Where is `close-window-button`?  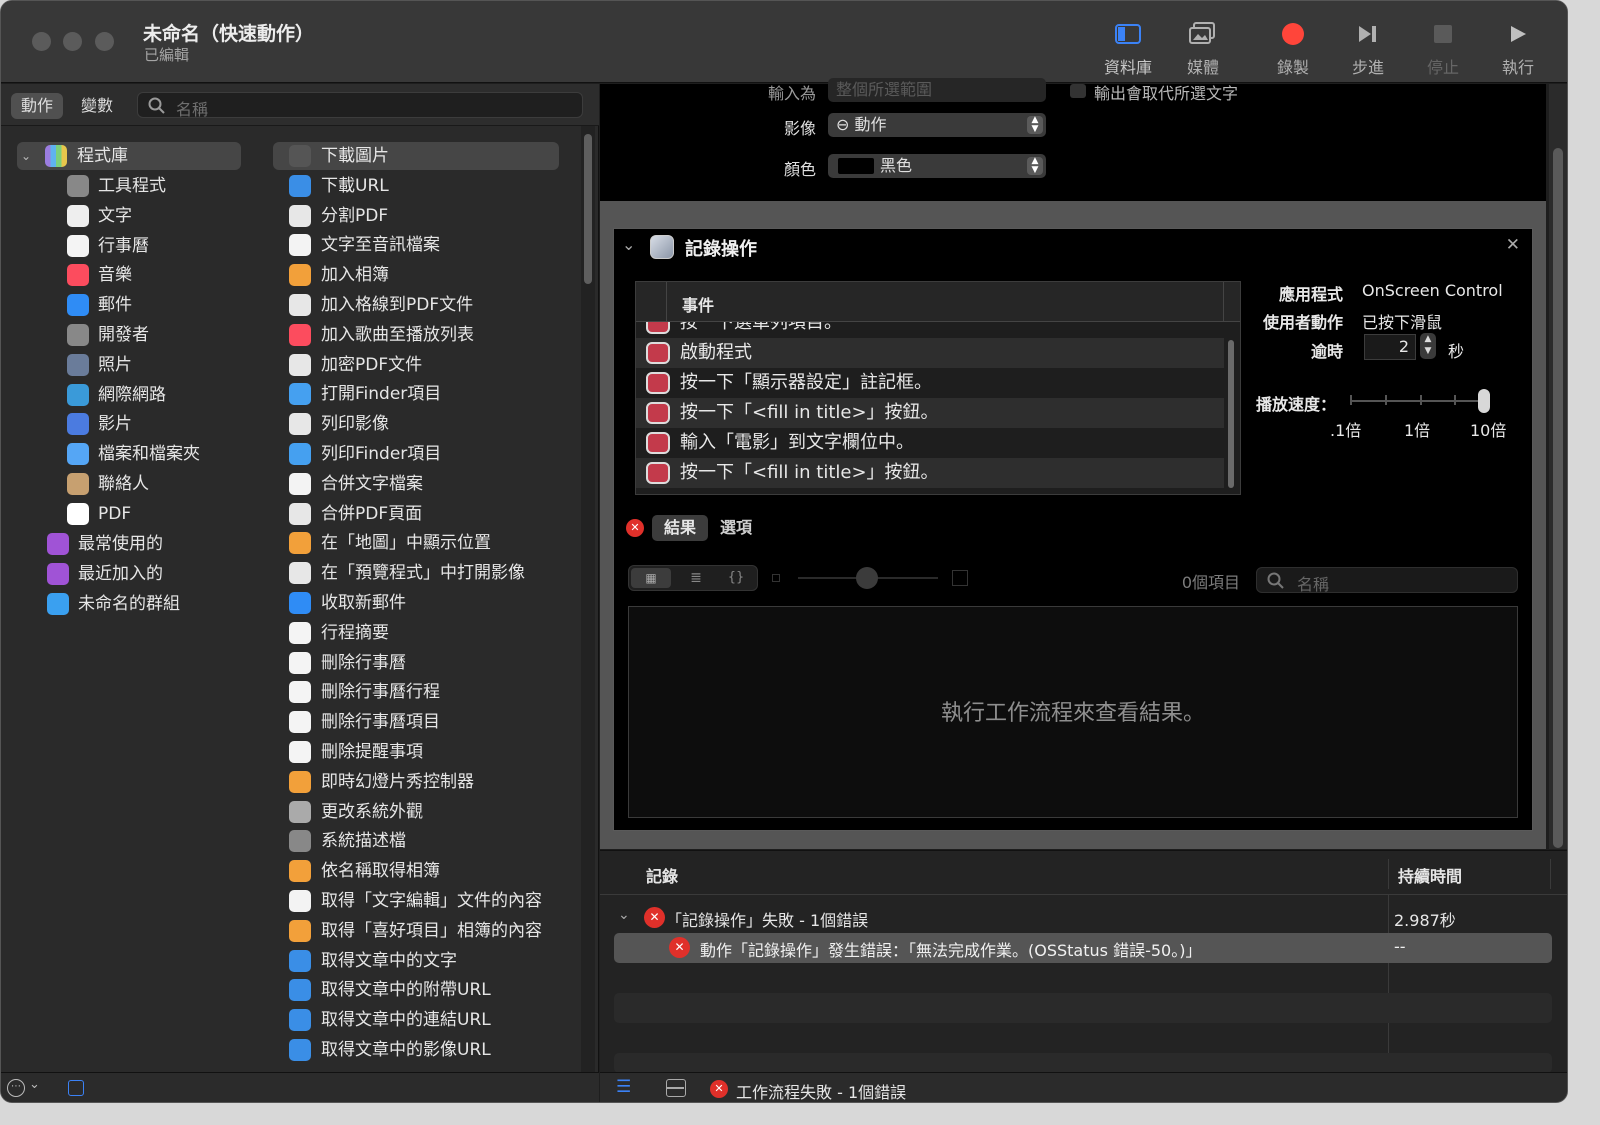
close-window-button is located at coordinates (41, 41).